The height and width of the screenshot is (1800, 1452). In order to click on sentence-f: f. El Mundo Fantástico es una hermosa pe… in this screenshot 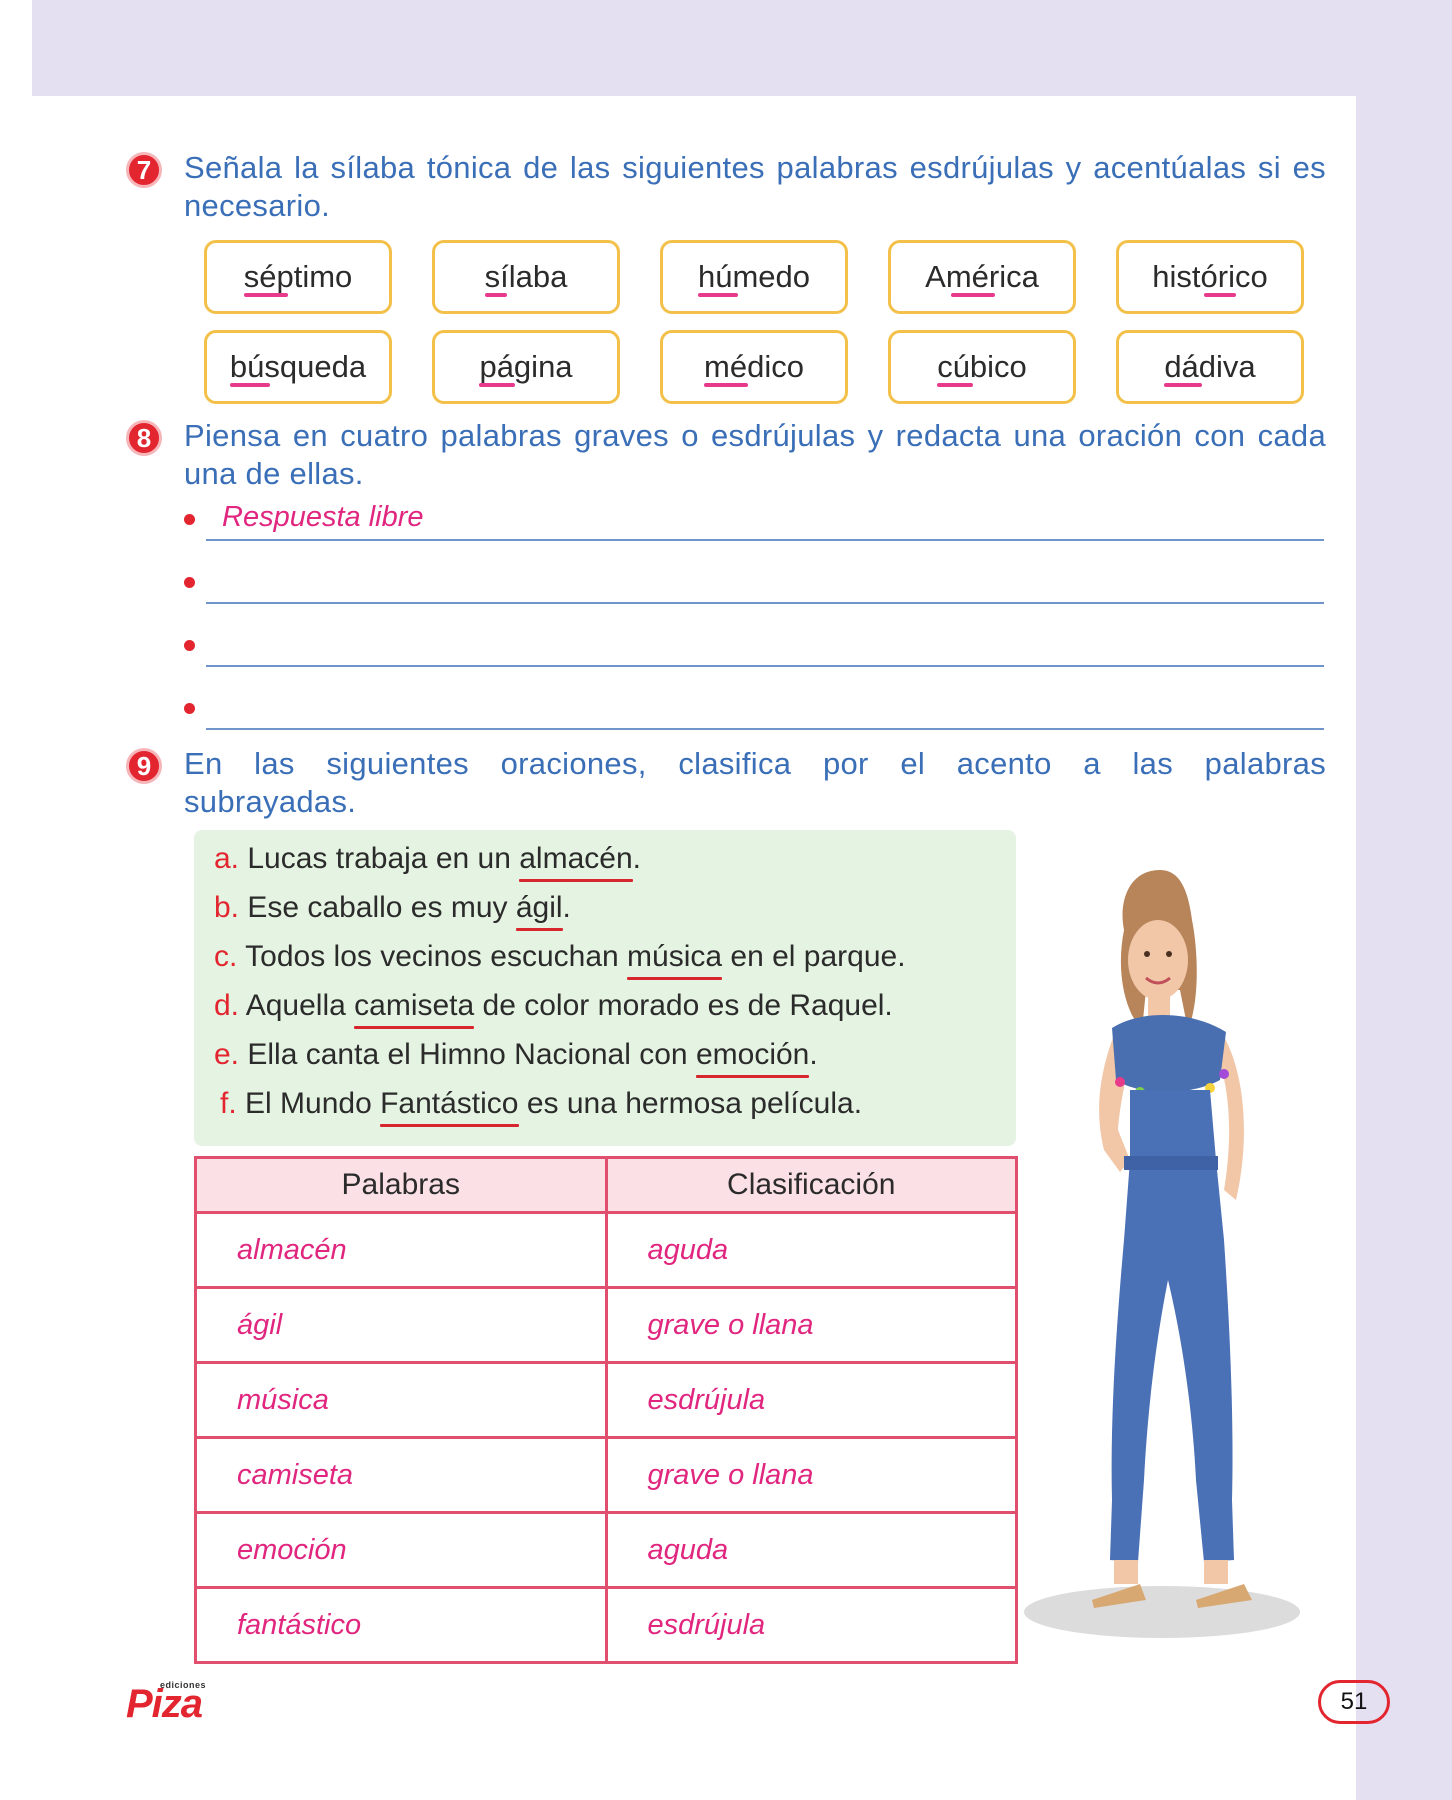, I will do `click(541, 1107)`.